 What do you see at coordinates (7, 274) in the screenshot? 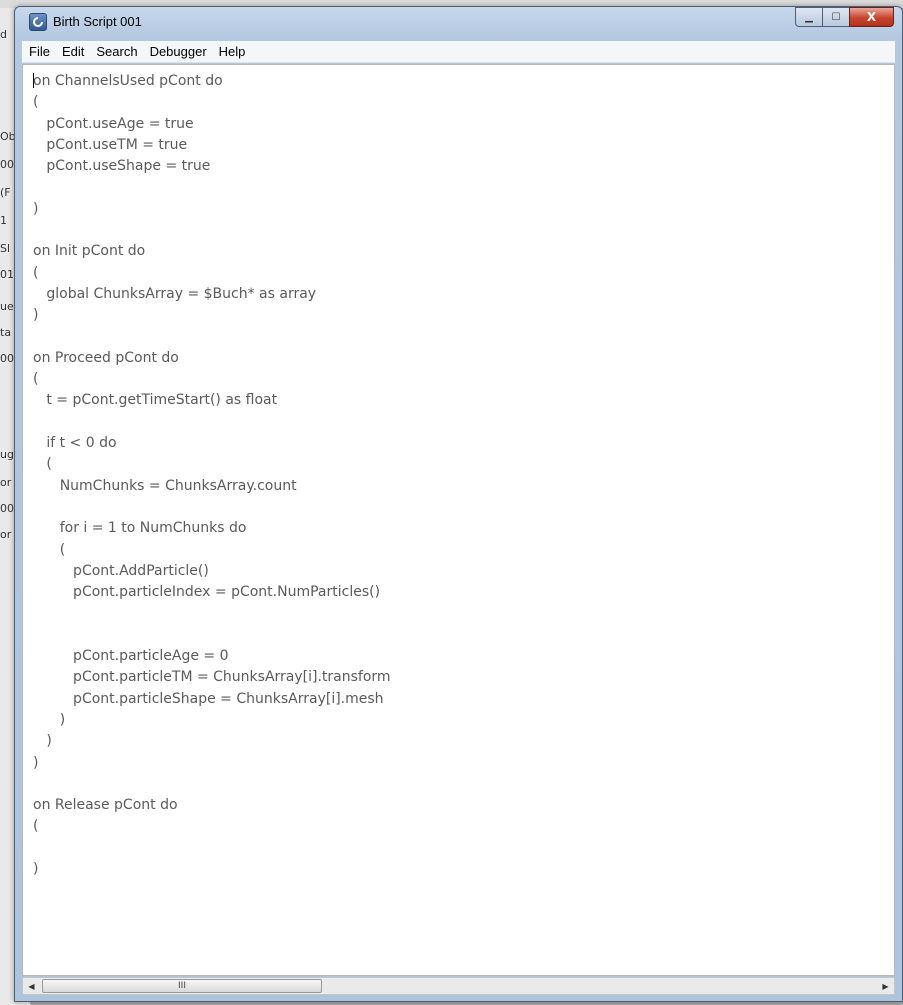
I see `background-text-fragment: 01` at bounding box center [7, 274].